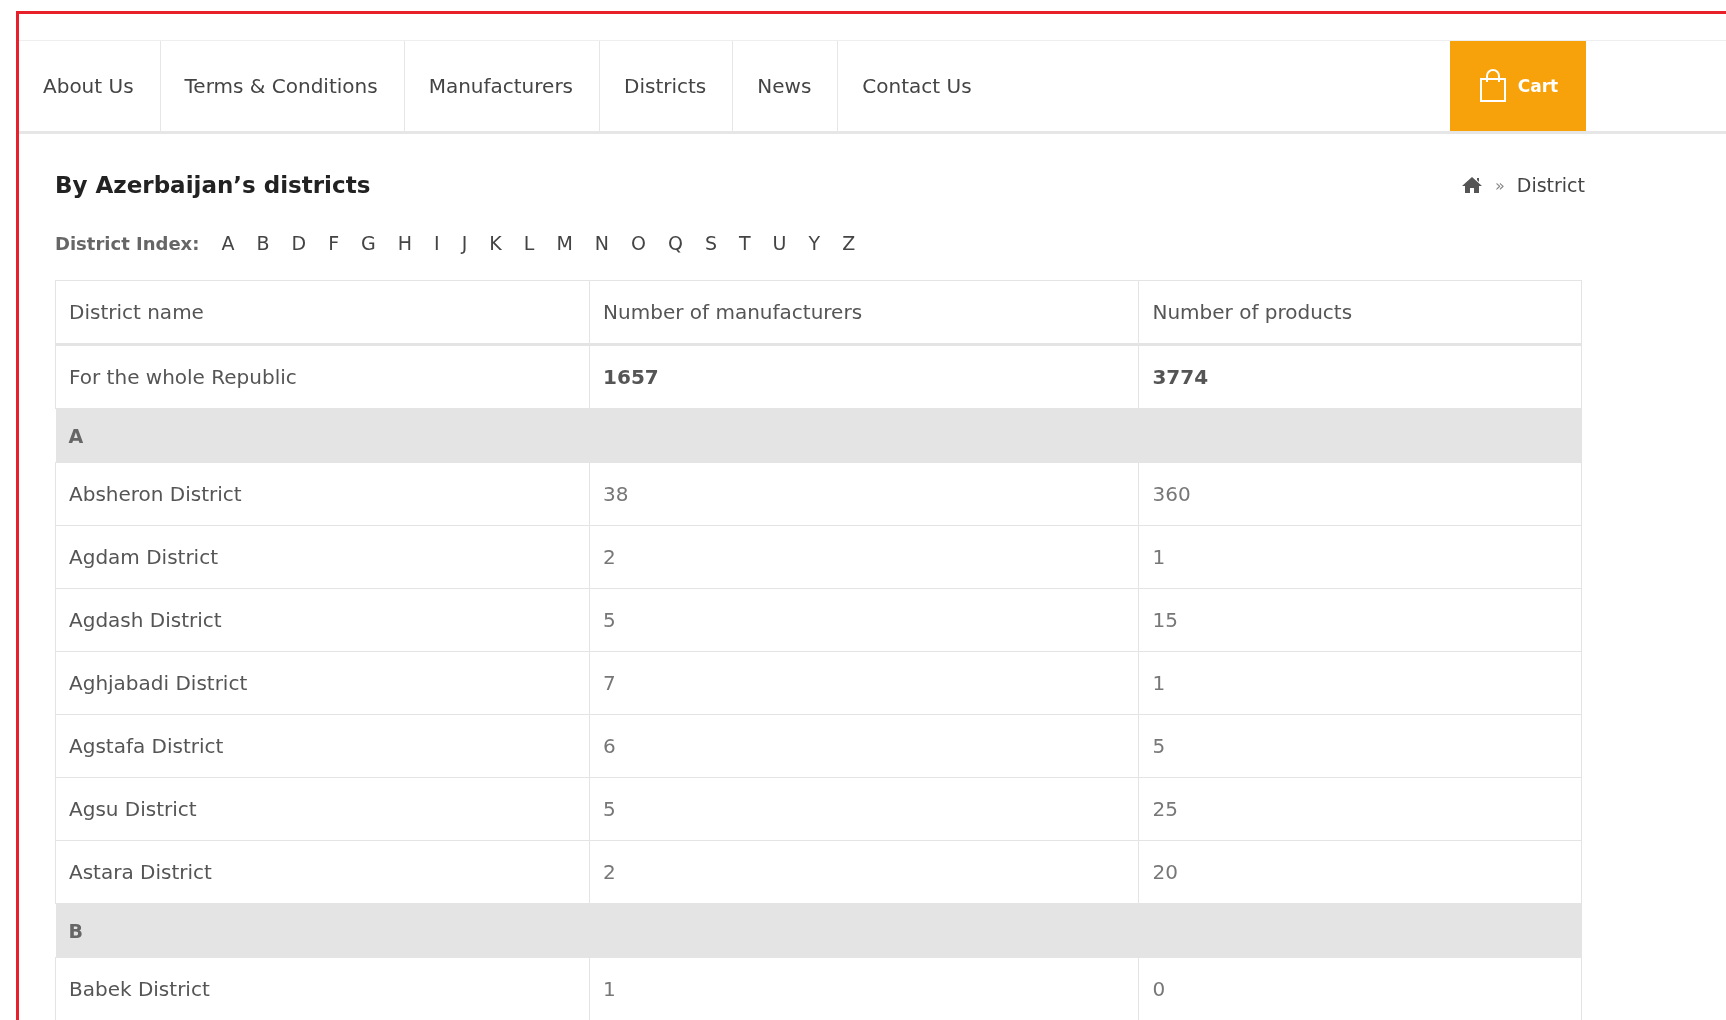  What do you see at coordinates (1360, 809) in the screenshot?
I see `table-cell: 25` at bounding box center [1360, 809].